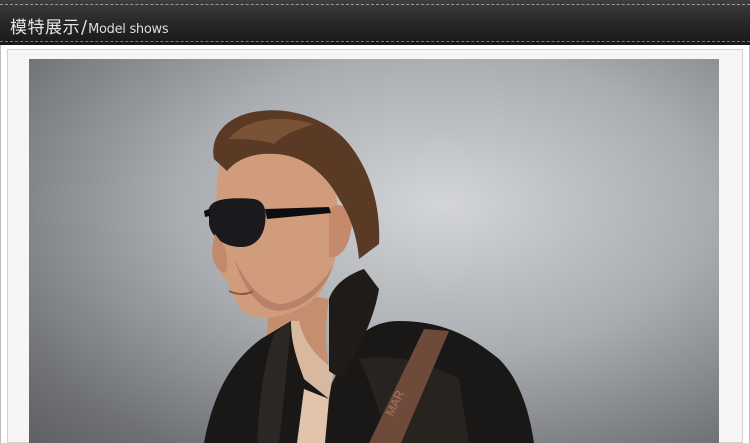 The width and height of the screenshot is (750, 443). What do you see at coordinates (375, 41) in the screenshot?
I see `header-dashed-line-bottom` at bounding box center [375, 41].